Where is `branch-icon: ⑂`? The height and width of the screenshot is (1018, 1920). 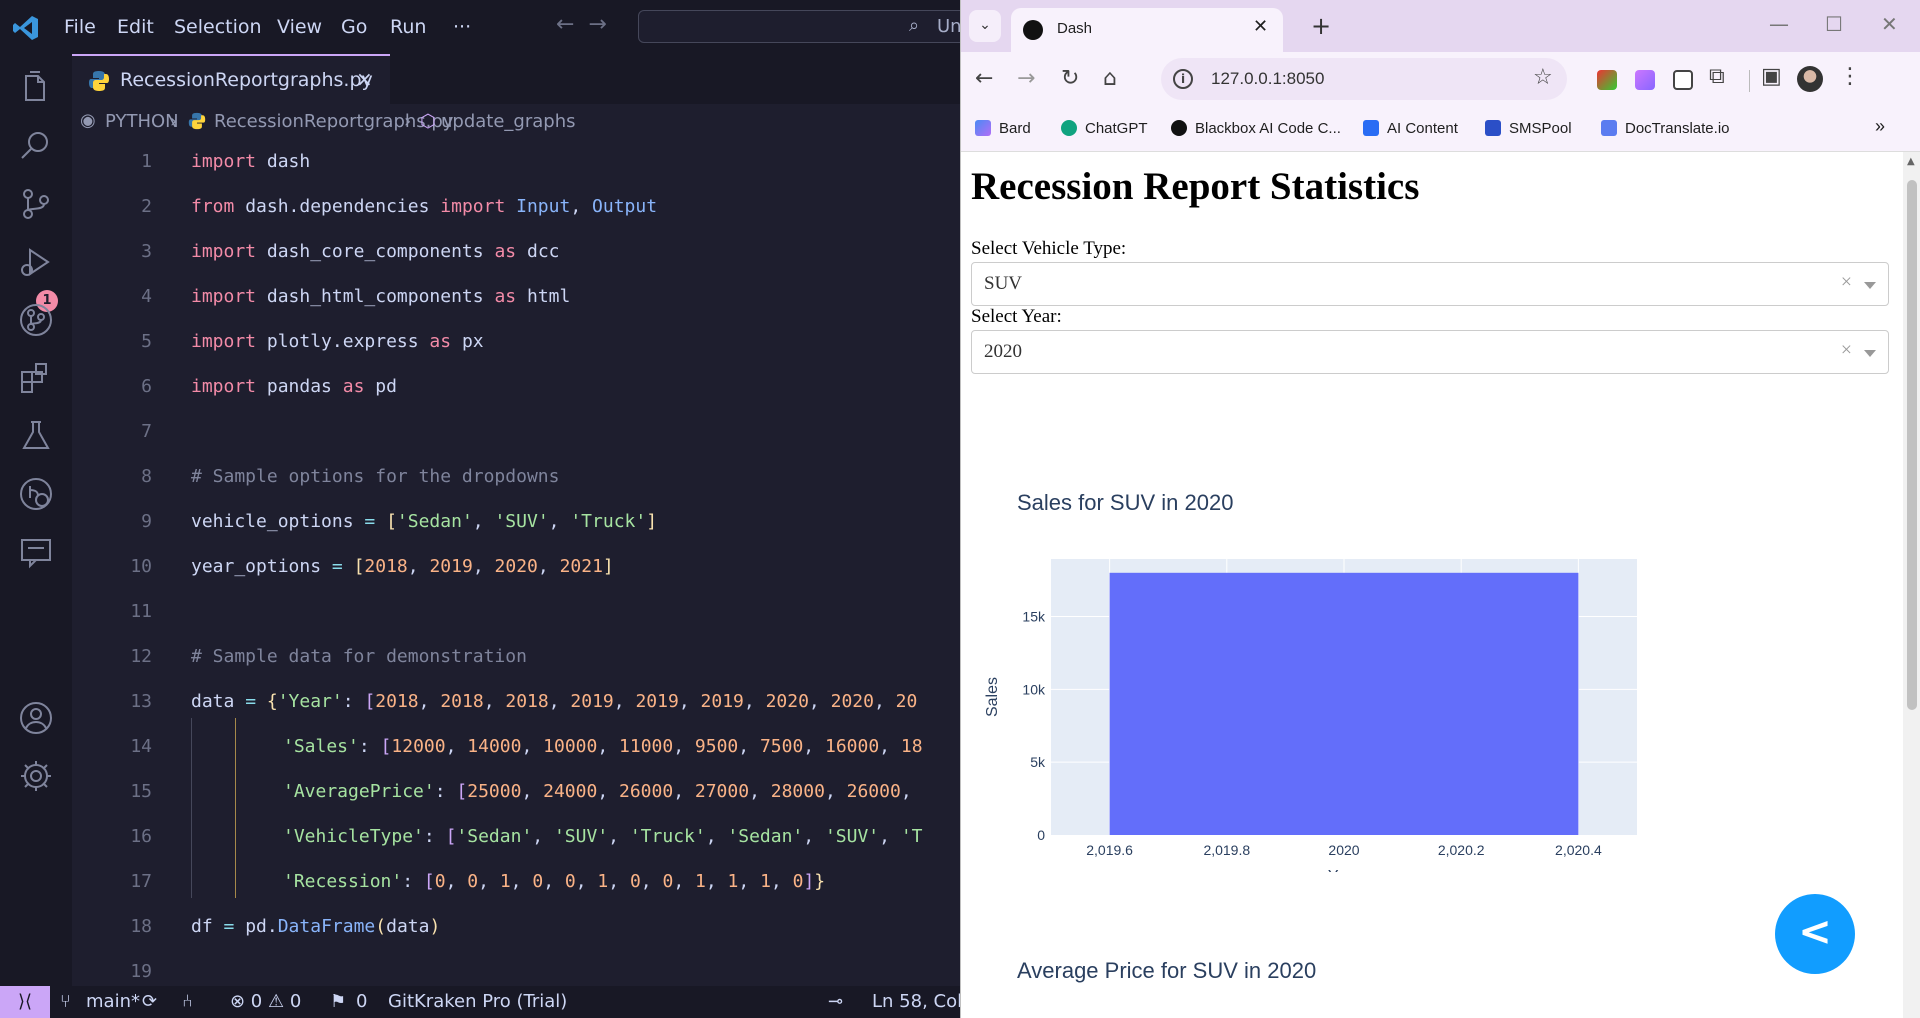 branch-icon: ⑂ is located at coordinates (65, 1001).